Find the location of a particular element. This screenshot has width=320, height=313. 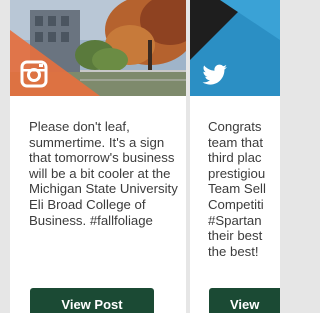

view-post-button: View Post is located at coordinates (92, 300).